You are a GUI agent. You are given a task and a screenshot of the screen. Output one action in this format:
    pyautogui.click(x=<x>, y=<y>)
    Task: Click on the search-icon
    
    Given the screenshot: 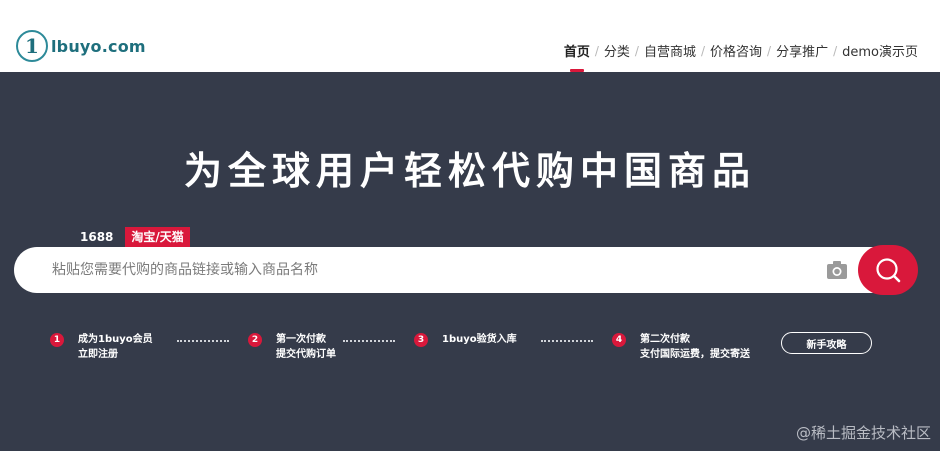 What is the action you would take?
    pyautogui.click(x=888, y=270)
    